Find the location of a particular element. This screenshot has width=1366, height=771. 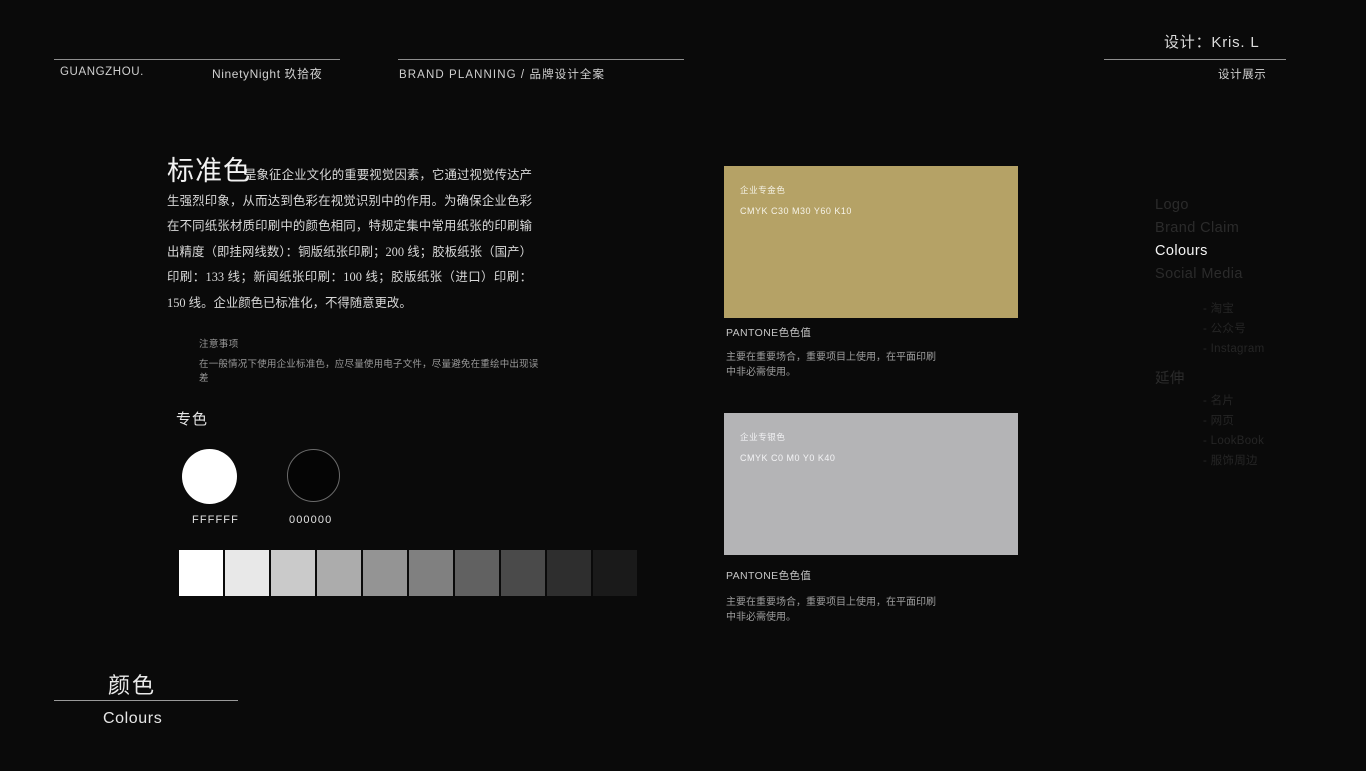

spot-swatch-black-caption: 000000 is located at coordinates (311, 520).